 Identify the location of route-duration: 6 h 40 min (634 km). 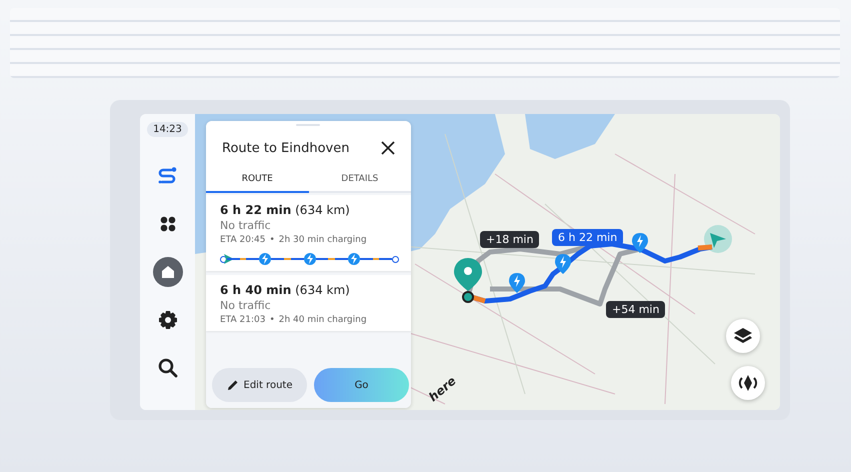
(285, 290).